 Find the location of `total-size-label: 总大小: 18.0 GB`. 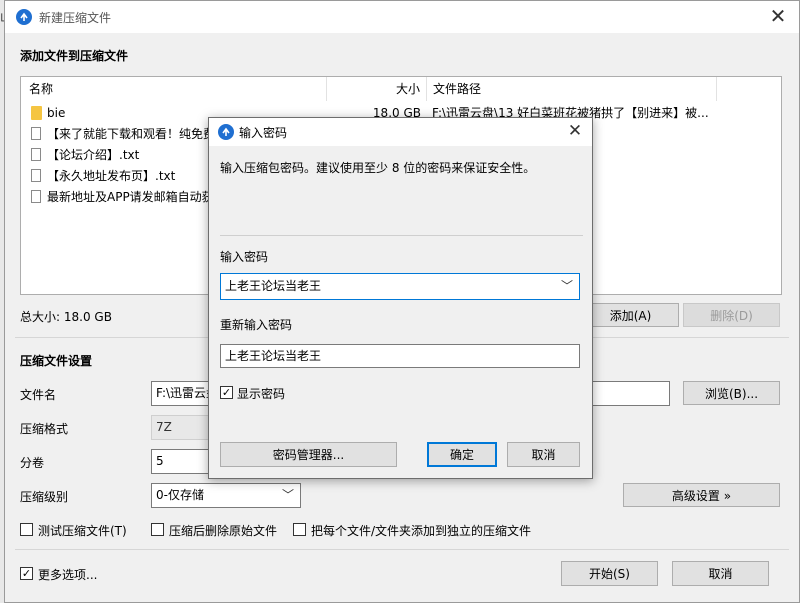

total-size-label: 总大小: 18.0 GB is located at coordinates (66, 317).